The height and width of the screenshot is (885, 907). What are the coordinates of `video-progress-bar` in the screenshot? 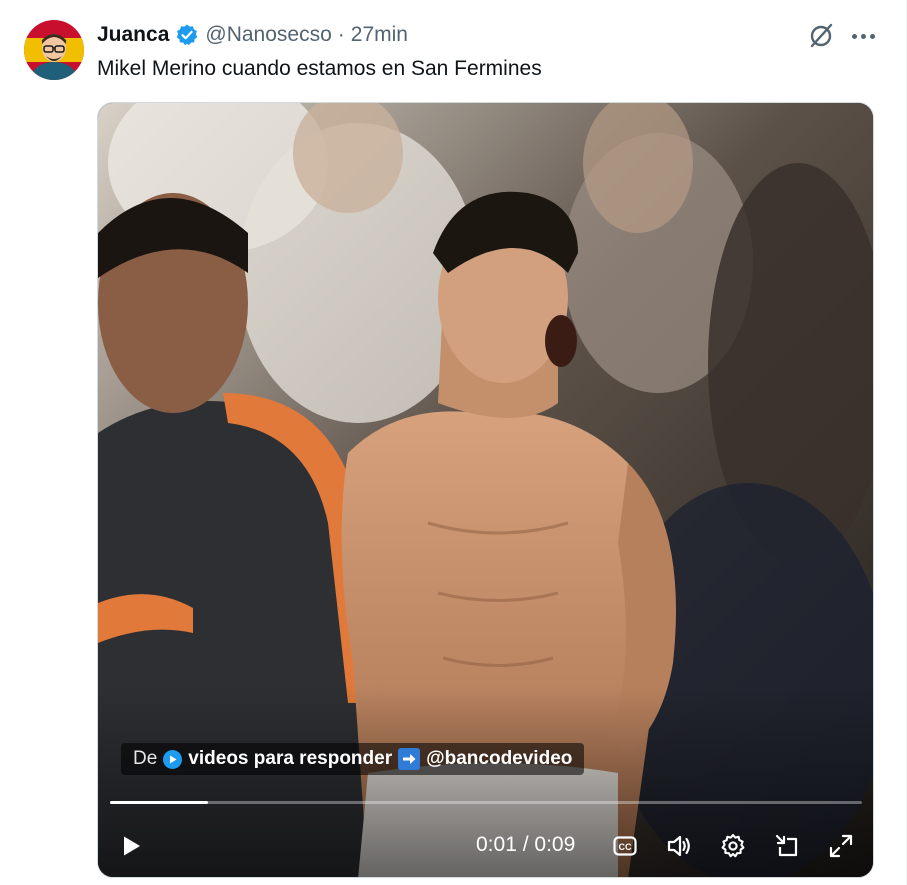 It's located at (486, 802).